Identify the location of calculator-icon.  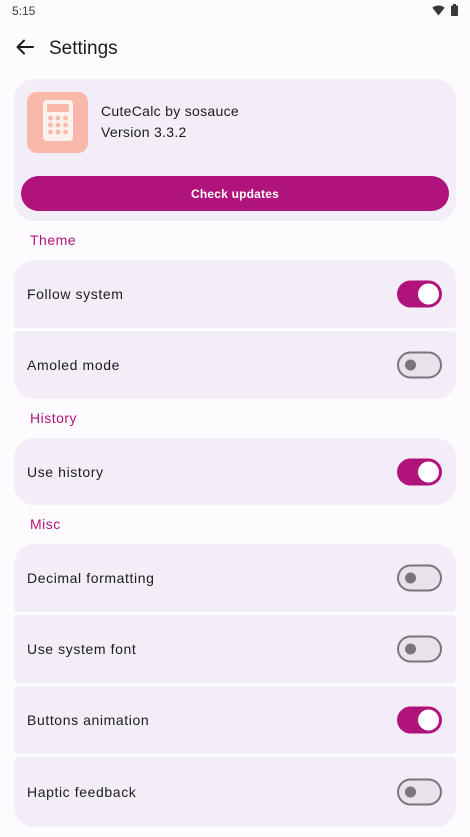
(57, 122).